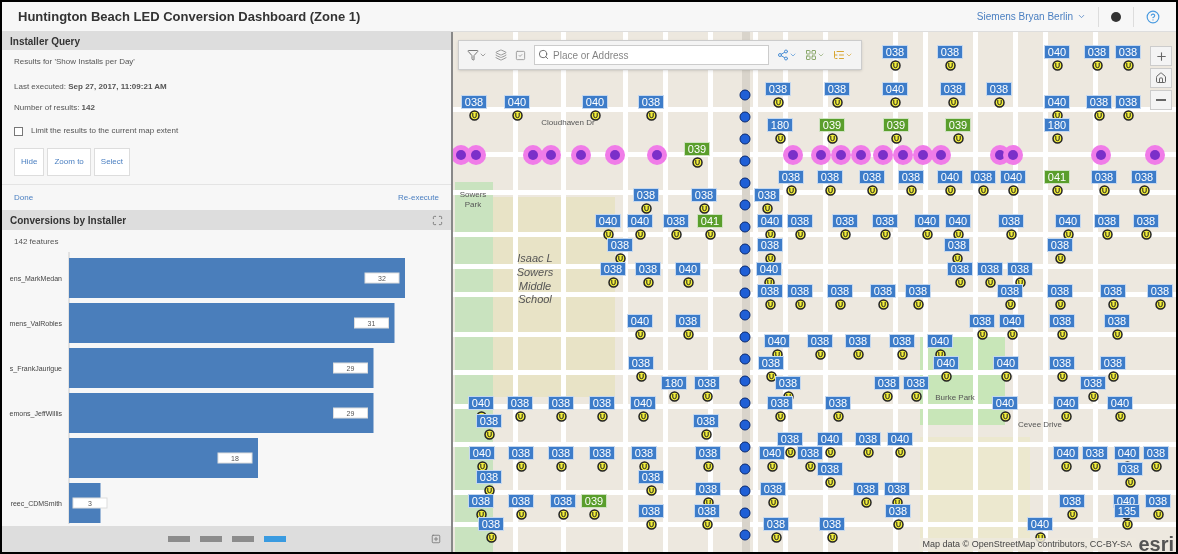 This screenshot has height=554, width=1178. I want to click on done-link: Done, so click(24, 197).